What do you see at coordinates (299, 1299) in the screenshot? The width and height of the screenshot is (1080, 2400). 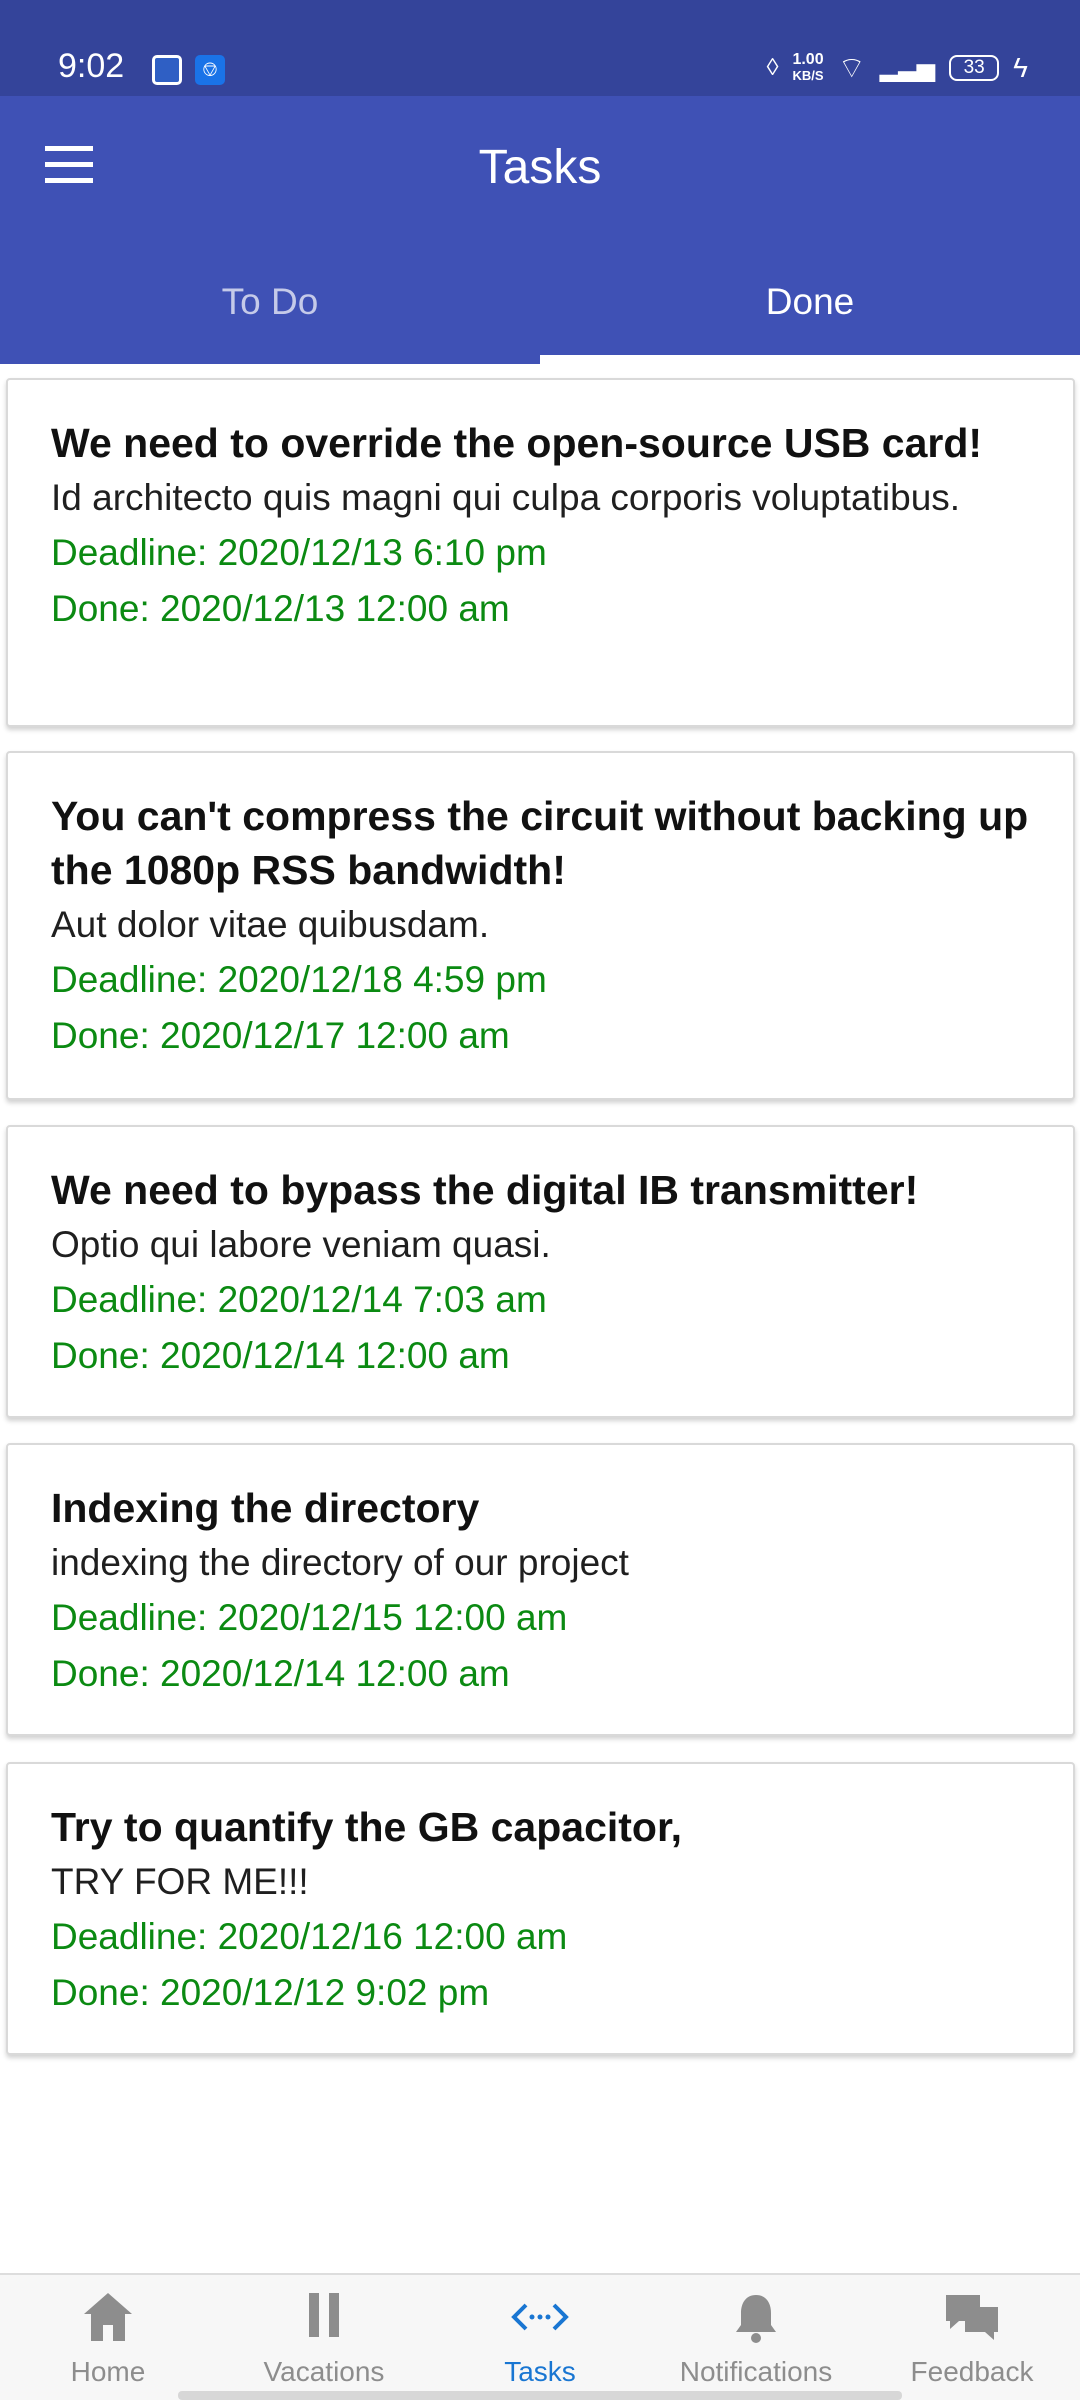 I see `task-deadline: Deadline: 2020/12/14 7:03 am` at bounding box center [299, 1299].